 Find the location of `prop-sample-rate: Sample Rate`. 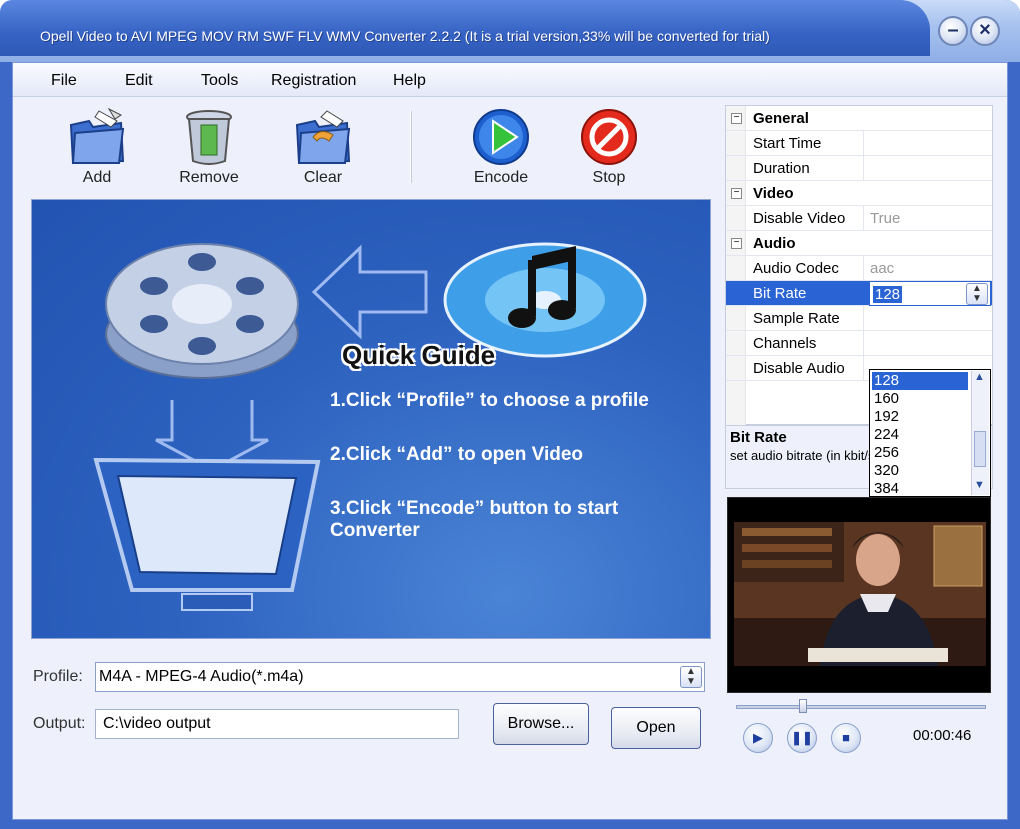

prop-sample-rate: Sample Rate is located at coordinates (859, 318).